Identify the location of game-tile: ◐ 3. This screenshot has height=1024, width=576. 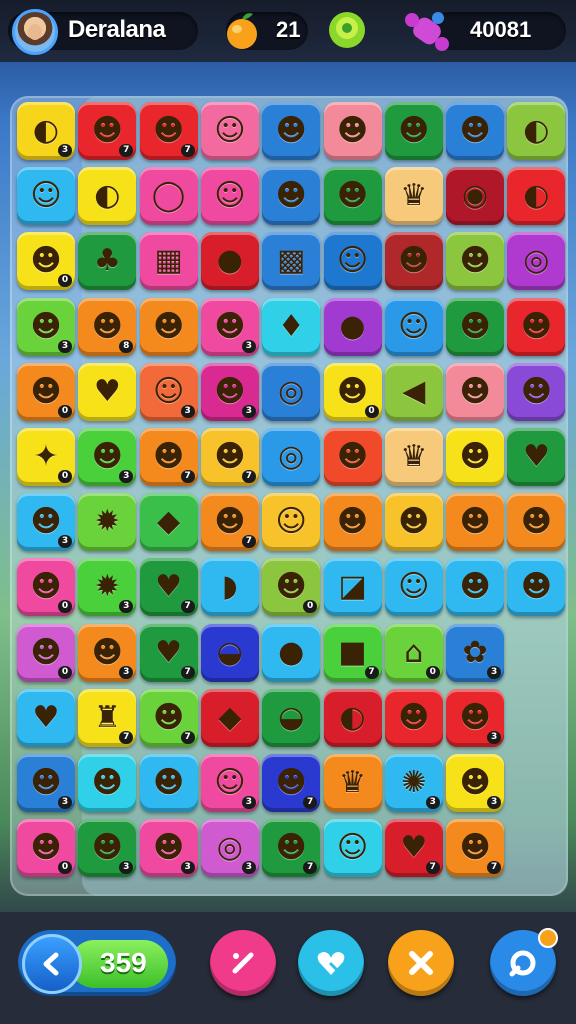
(46, 131).